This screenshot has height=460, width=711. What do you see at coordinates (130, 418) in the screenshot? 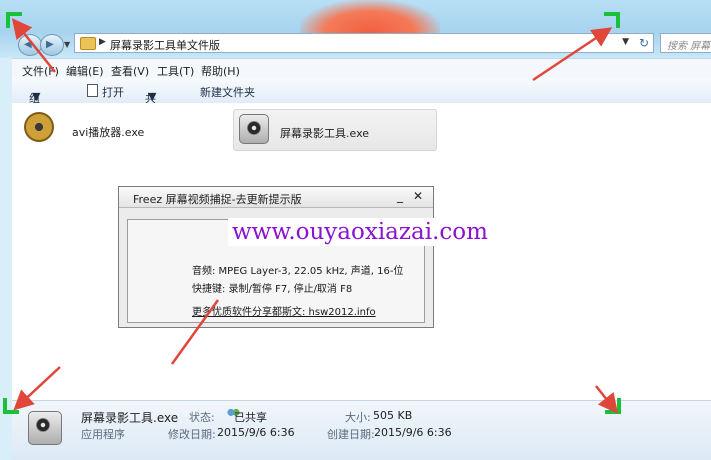
I see `details-file-name: 屏幕录影工具.exe` at bounding box center [130, 418].